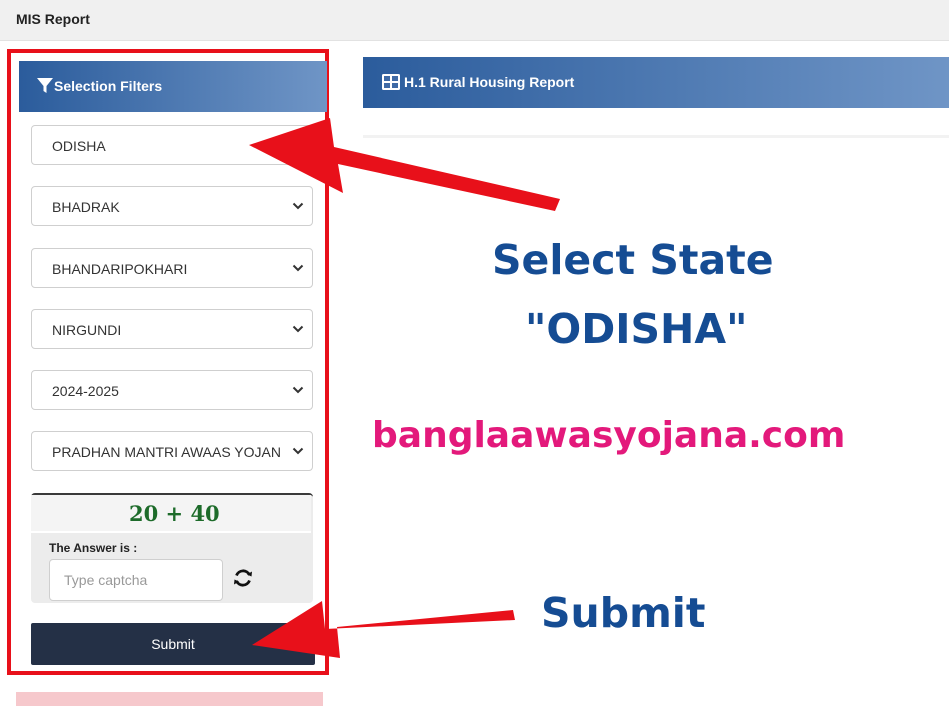 This screenshot has height=706, width=949. I want to click on year-select: 2024-2025, so click(172, 390).